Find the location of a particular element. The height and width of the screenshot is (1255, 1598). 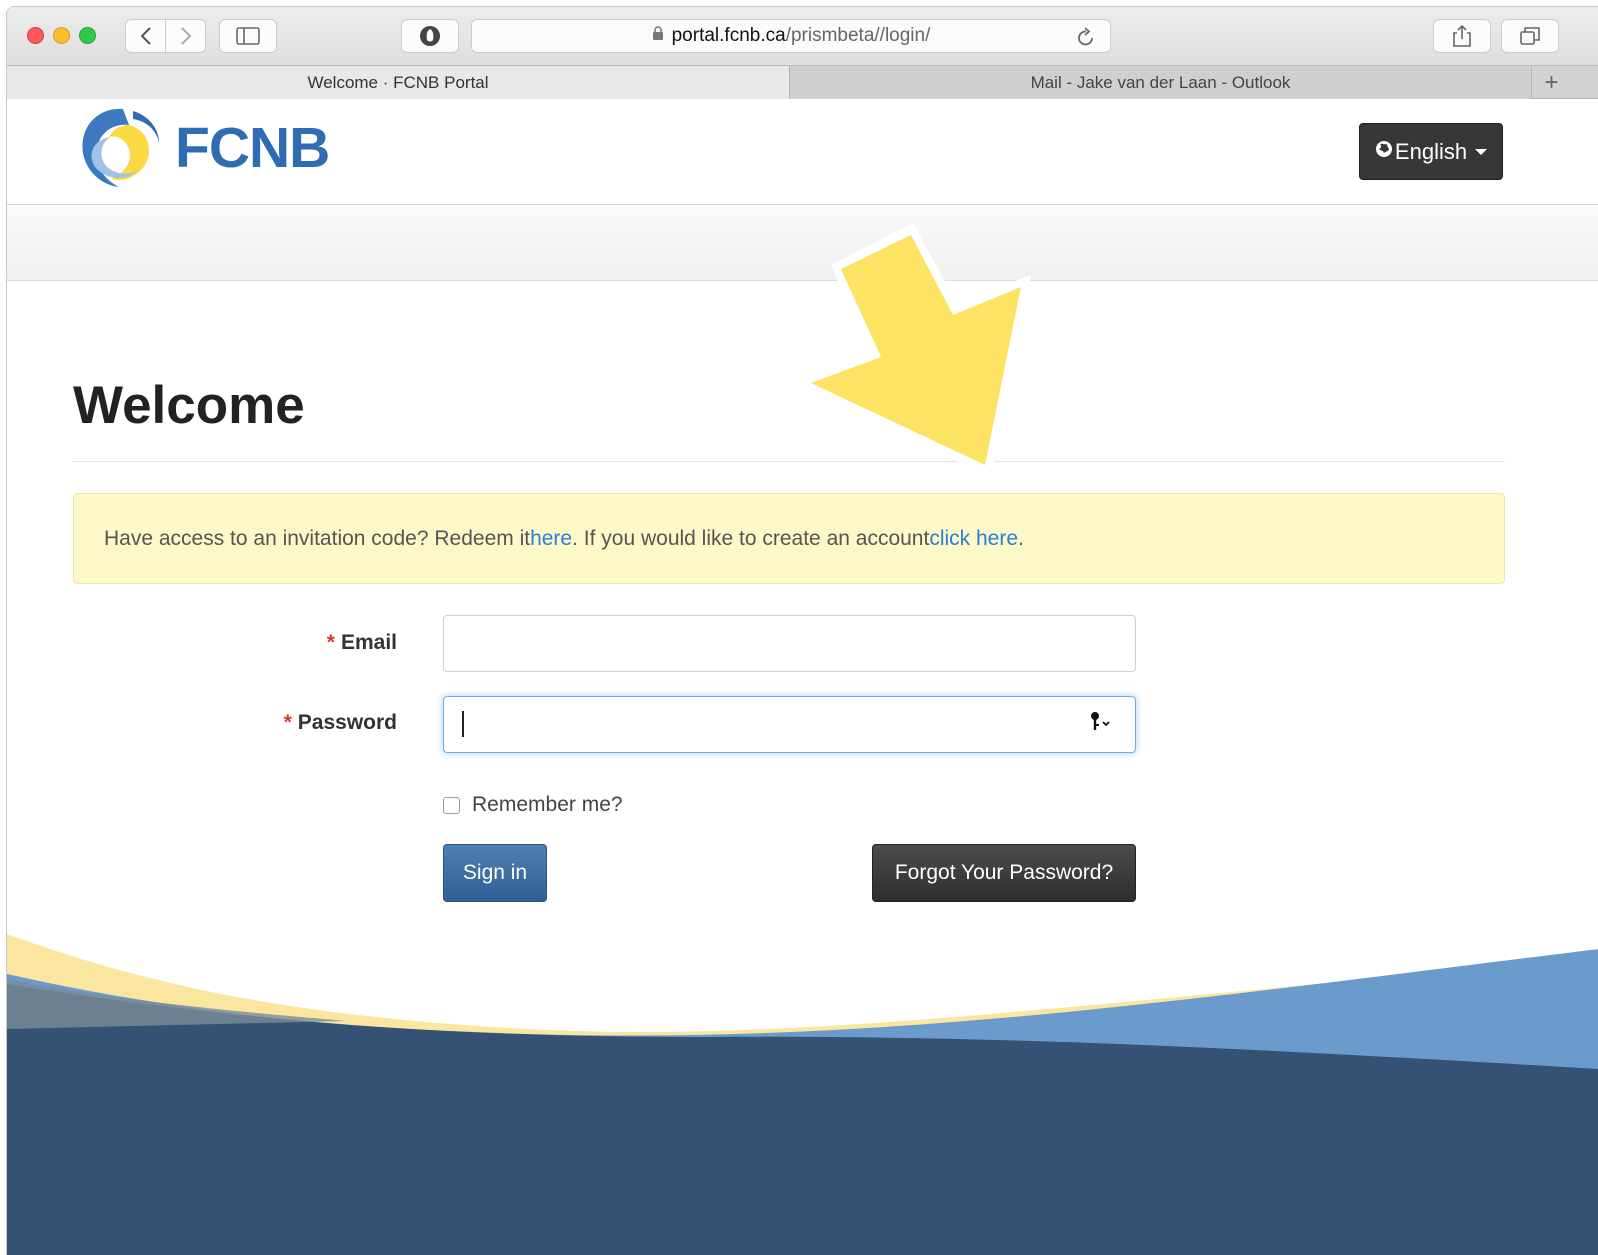

back-button is located at coordinates (145, 36).